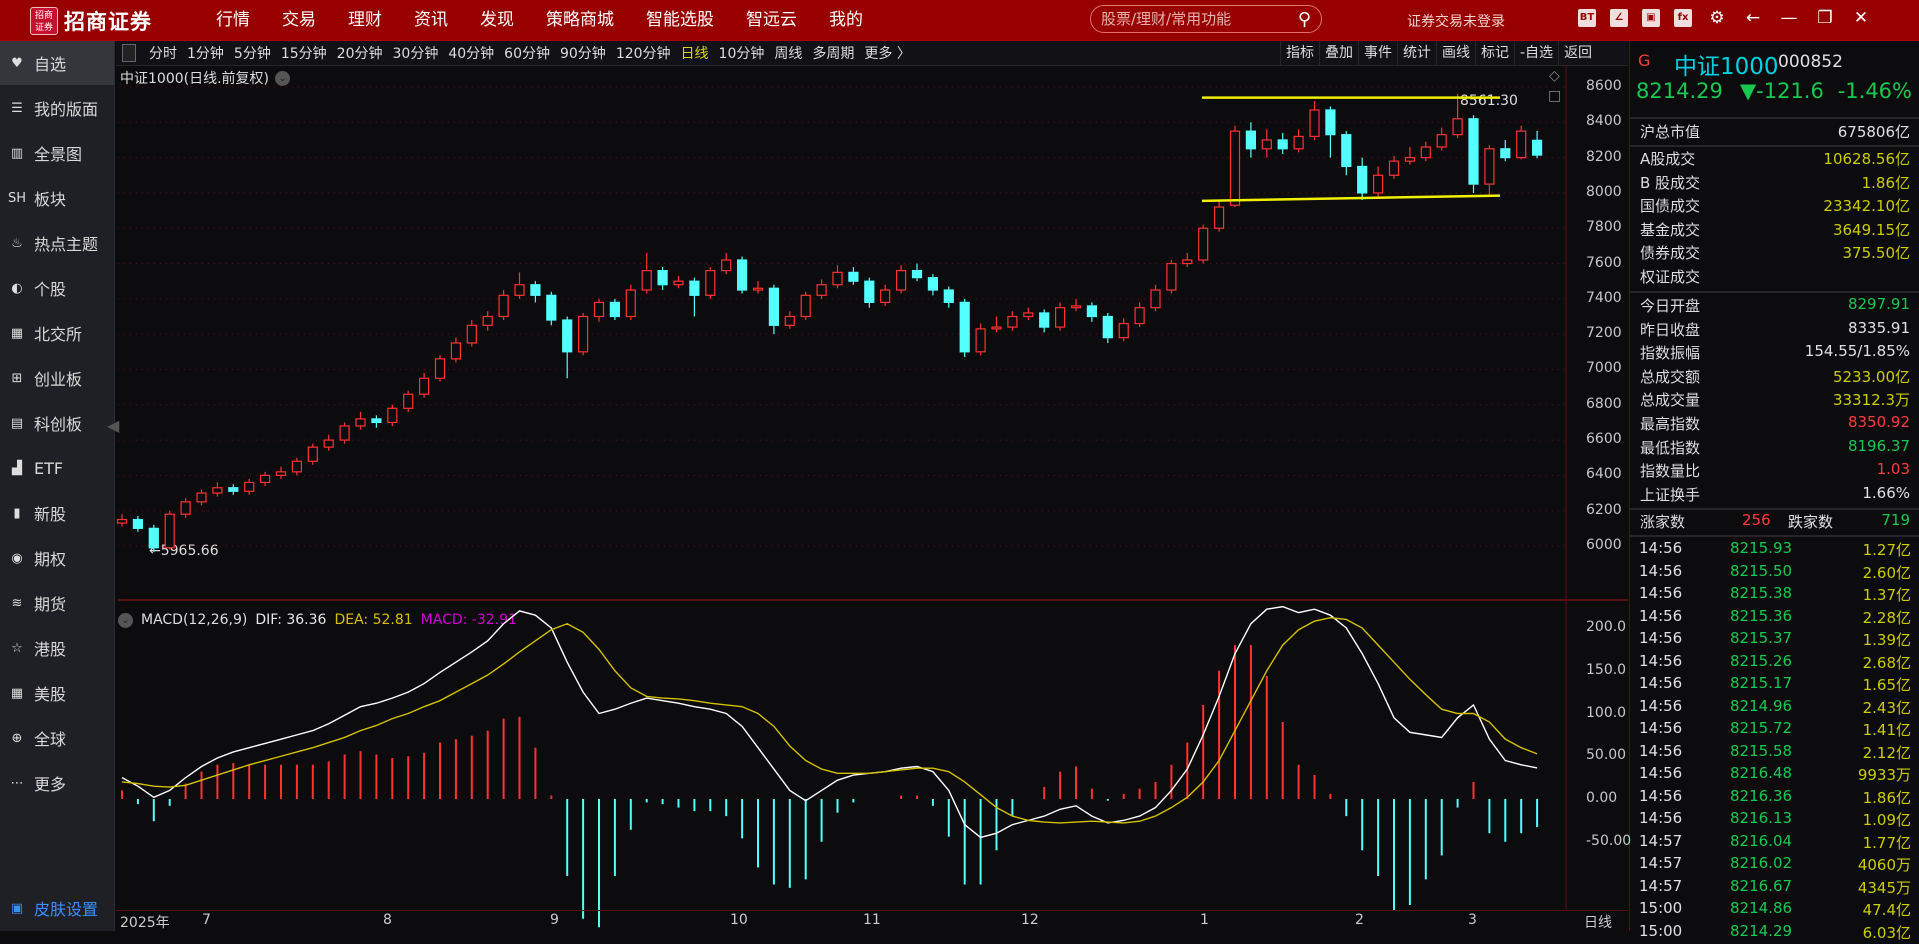 The height and width of the screenshot is (944, 1919). Describe the element at coordinates (387, 920) in the screenshot. I see `month-label: 8` at that location.